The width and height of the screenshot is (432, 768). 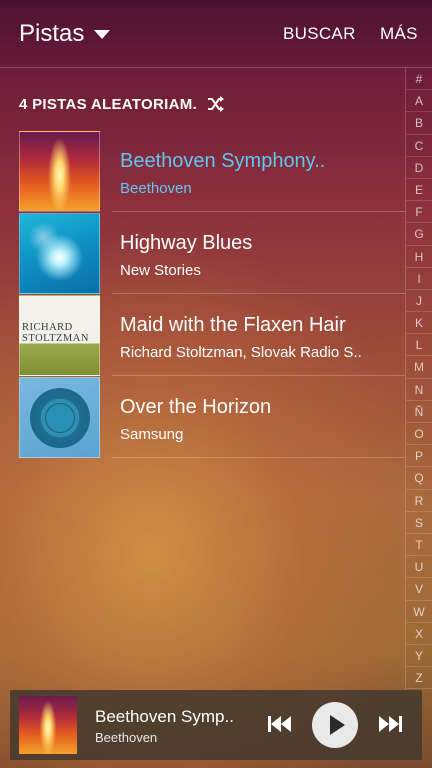 I want to click on alphabet-index-letter: S, so click(x=419, y=523).